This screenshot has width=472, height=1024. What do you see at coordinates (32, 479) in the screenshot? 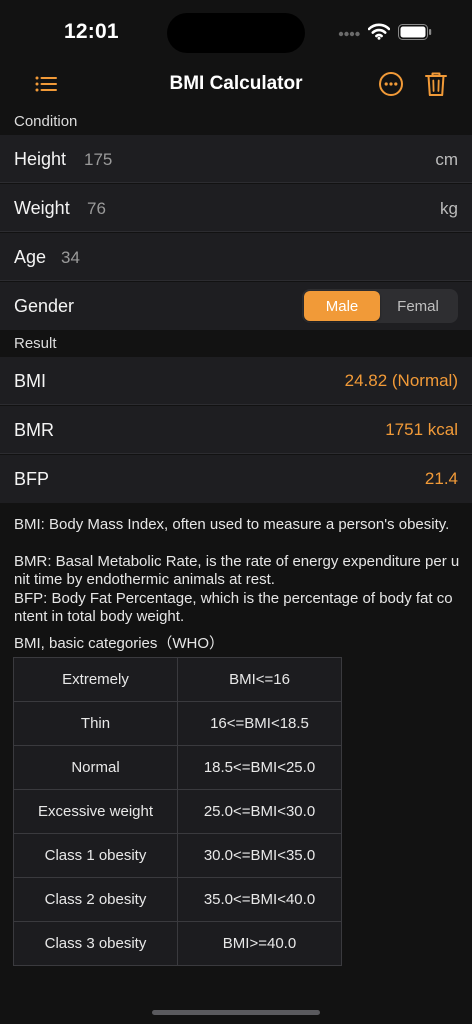
I see `bfp-label: BFP` at bounding box center [32, 479].